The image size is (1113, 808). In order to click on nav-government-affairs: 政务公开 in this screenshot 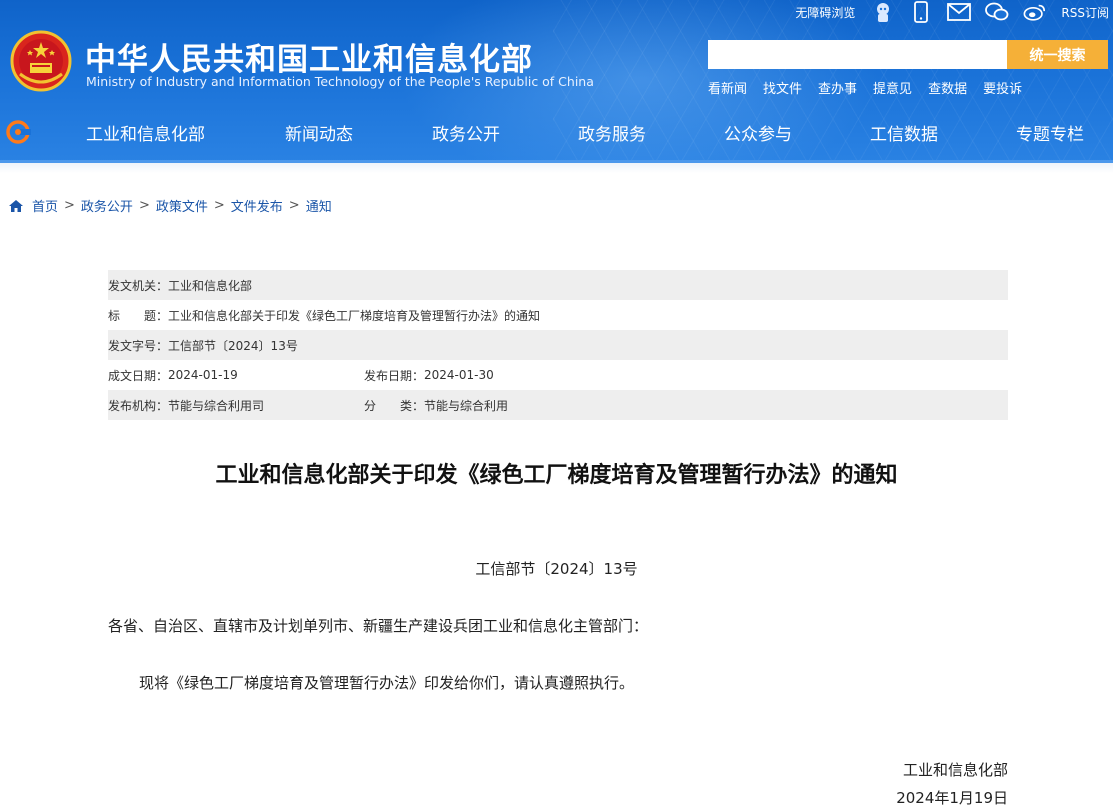, I will do `click(466, 132)`.